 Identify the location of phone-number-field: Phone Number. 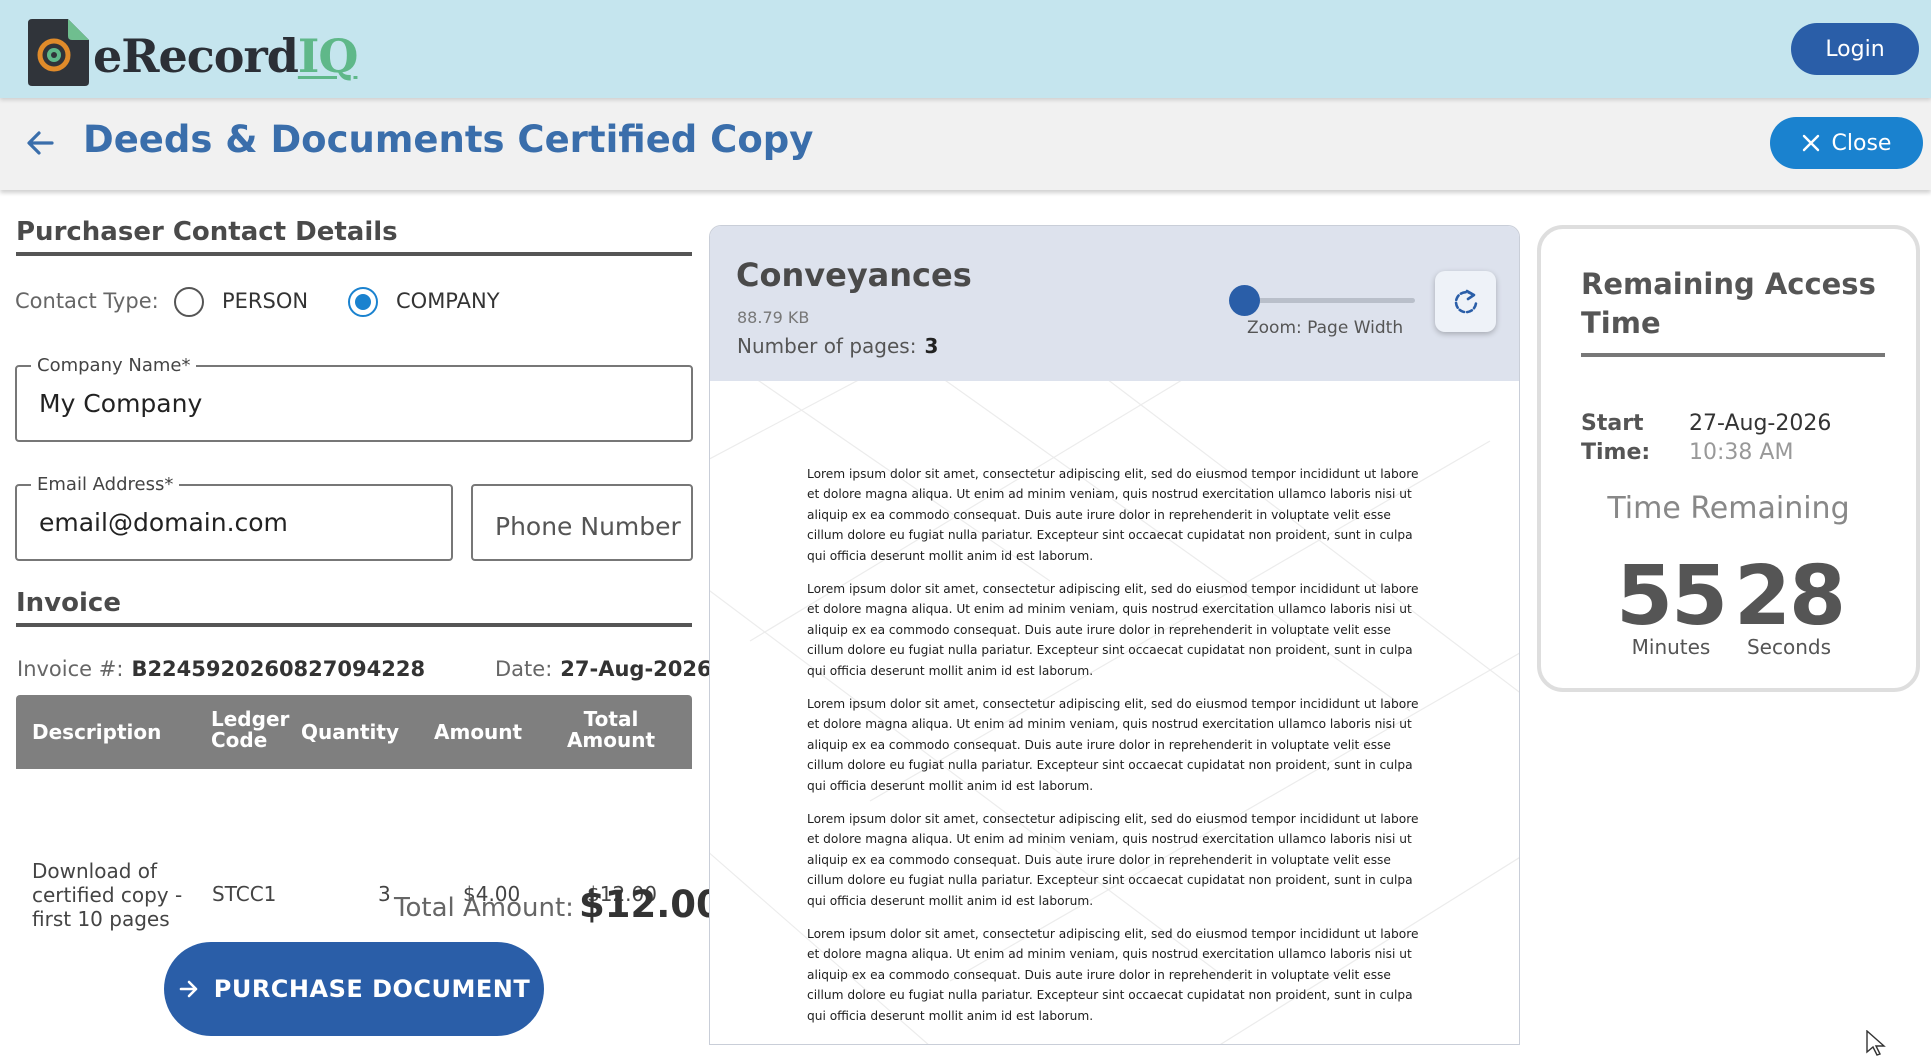
(582, 522).